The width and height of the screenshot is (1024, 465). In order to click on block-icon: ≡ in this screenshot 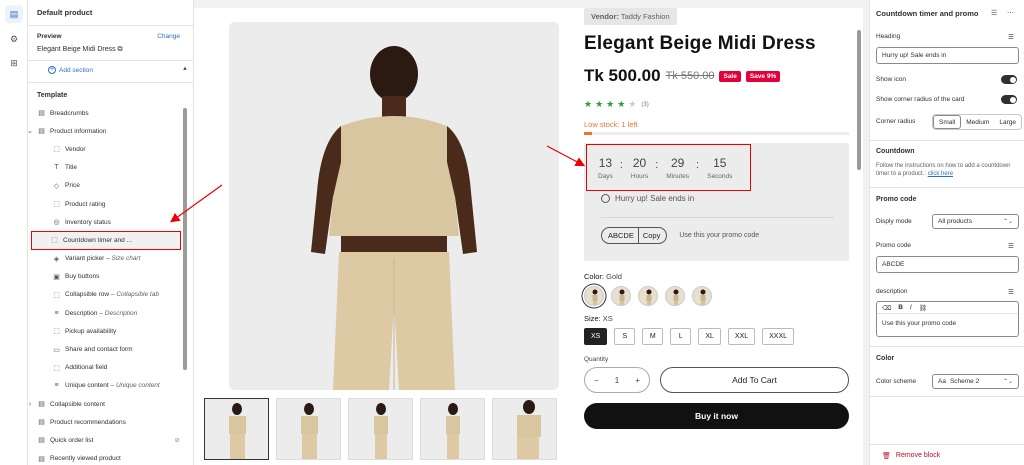, I will do `click(56, 313)`.